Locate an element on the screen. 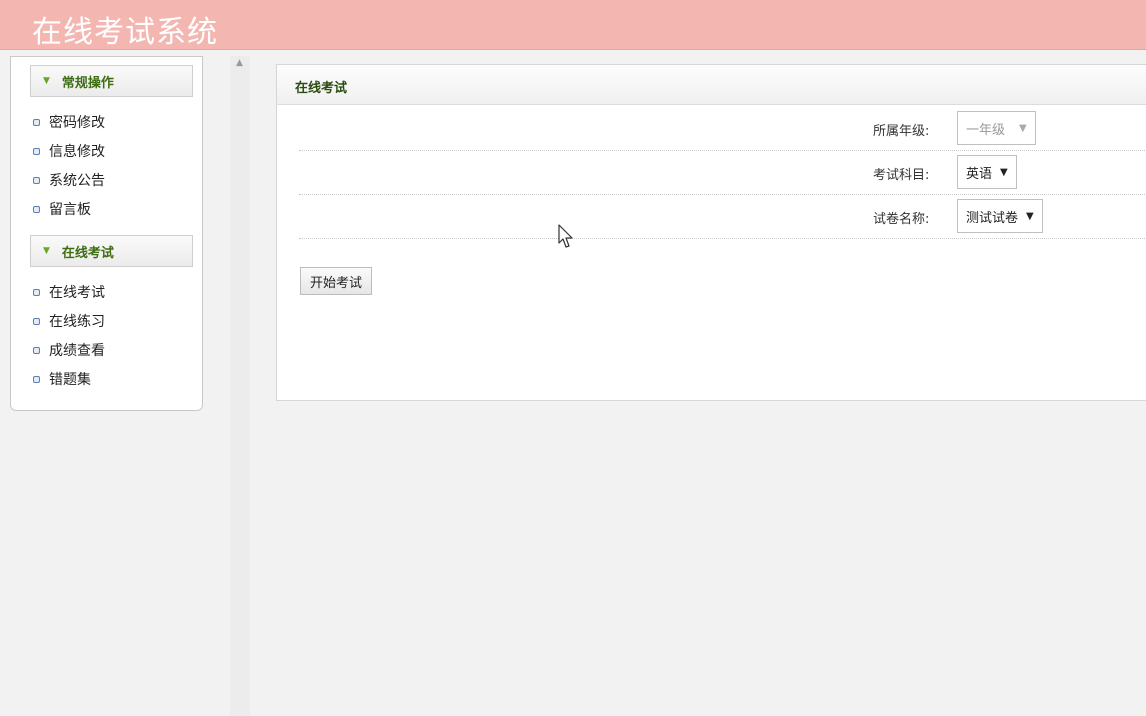 The width and height of the screenshot is (1146, 716). form-row-paper: 试卷名称: 测试试卷 ▼ is located at coordinates (722, 217).